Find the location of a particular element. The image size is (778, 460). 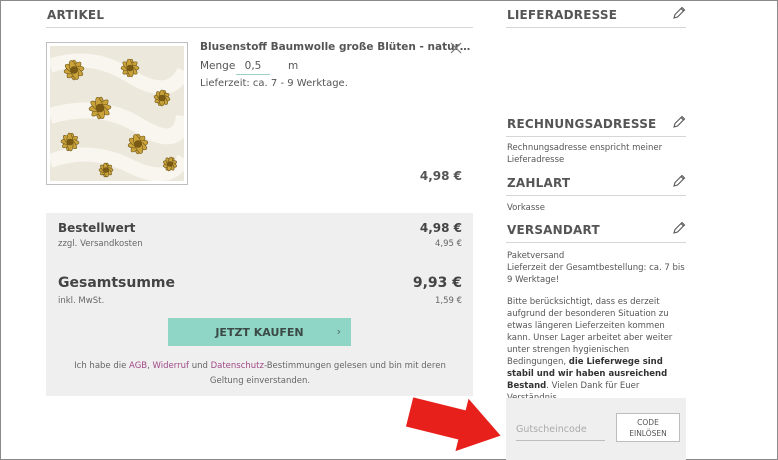

widerruf-link: Widerruf is located at coordinates (171, 366).